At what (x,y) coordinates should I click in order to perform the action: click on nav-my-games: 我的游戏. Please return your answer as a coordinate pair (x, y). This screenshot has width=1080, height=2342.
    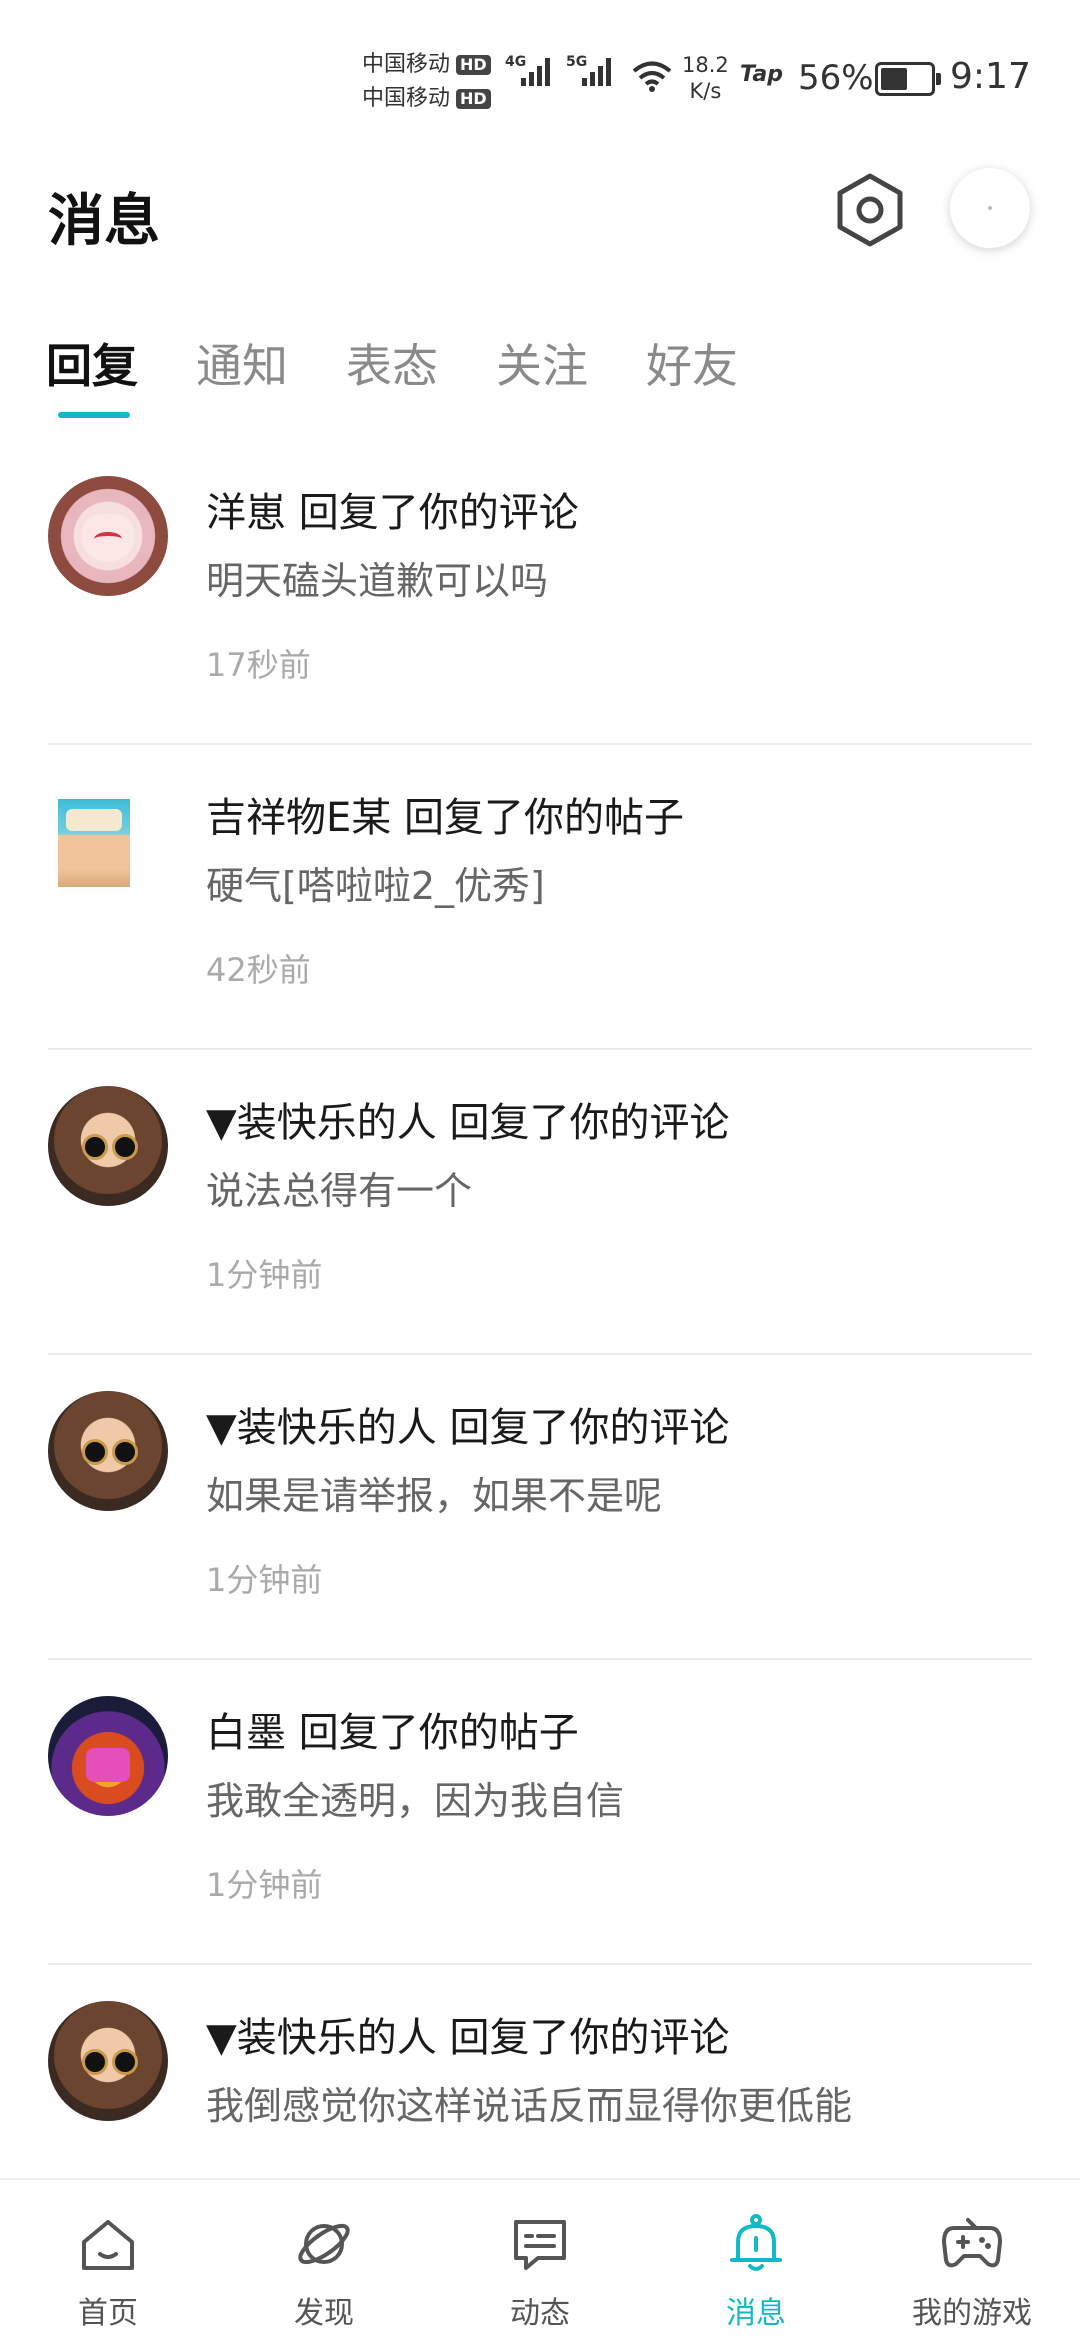
    Looking at the image, I should click on (972, 2261).